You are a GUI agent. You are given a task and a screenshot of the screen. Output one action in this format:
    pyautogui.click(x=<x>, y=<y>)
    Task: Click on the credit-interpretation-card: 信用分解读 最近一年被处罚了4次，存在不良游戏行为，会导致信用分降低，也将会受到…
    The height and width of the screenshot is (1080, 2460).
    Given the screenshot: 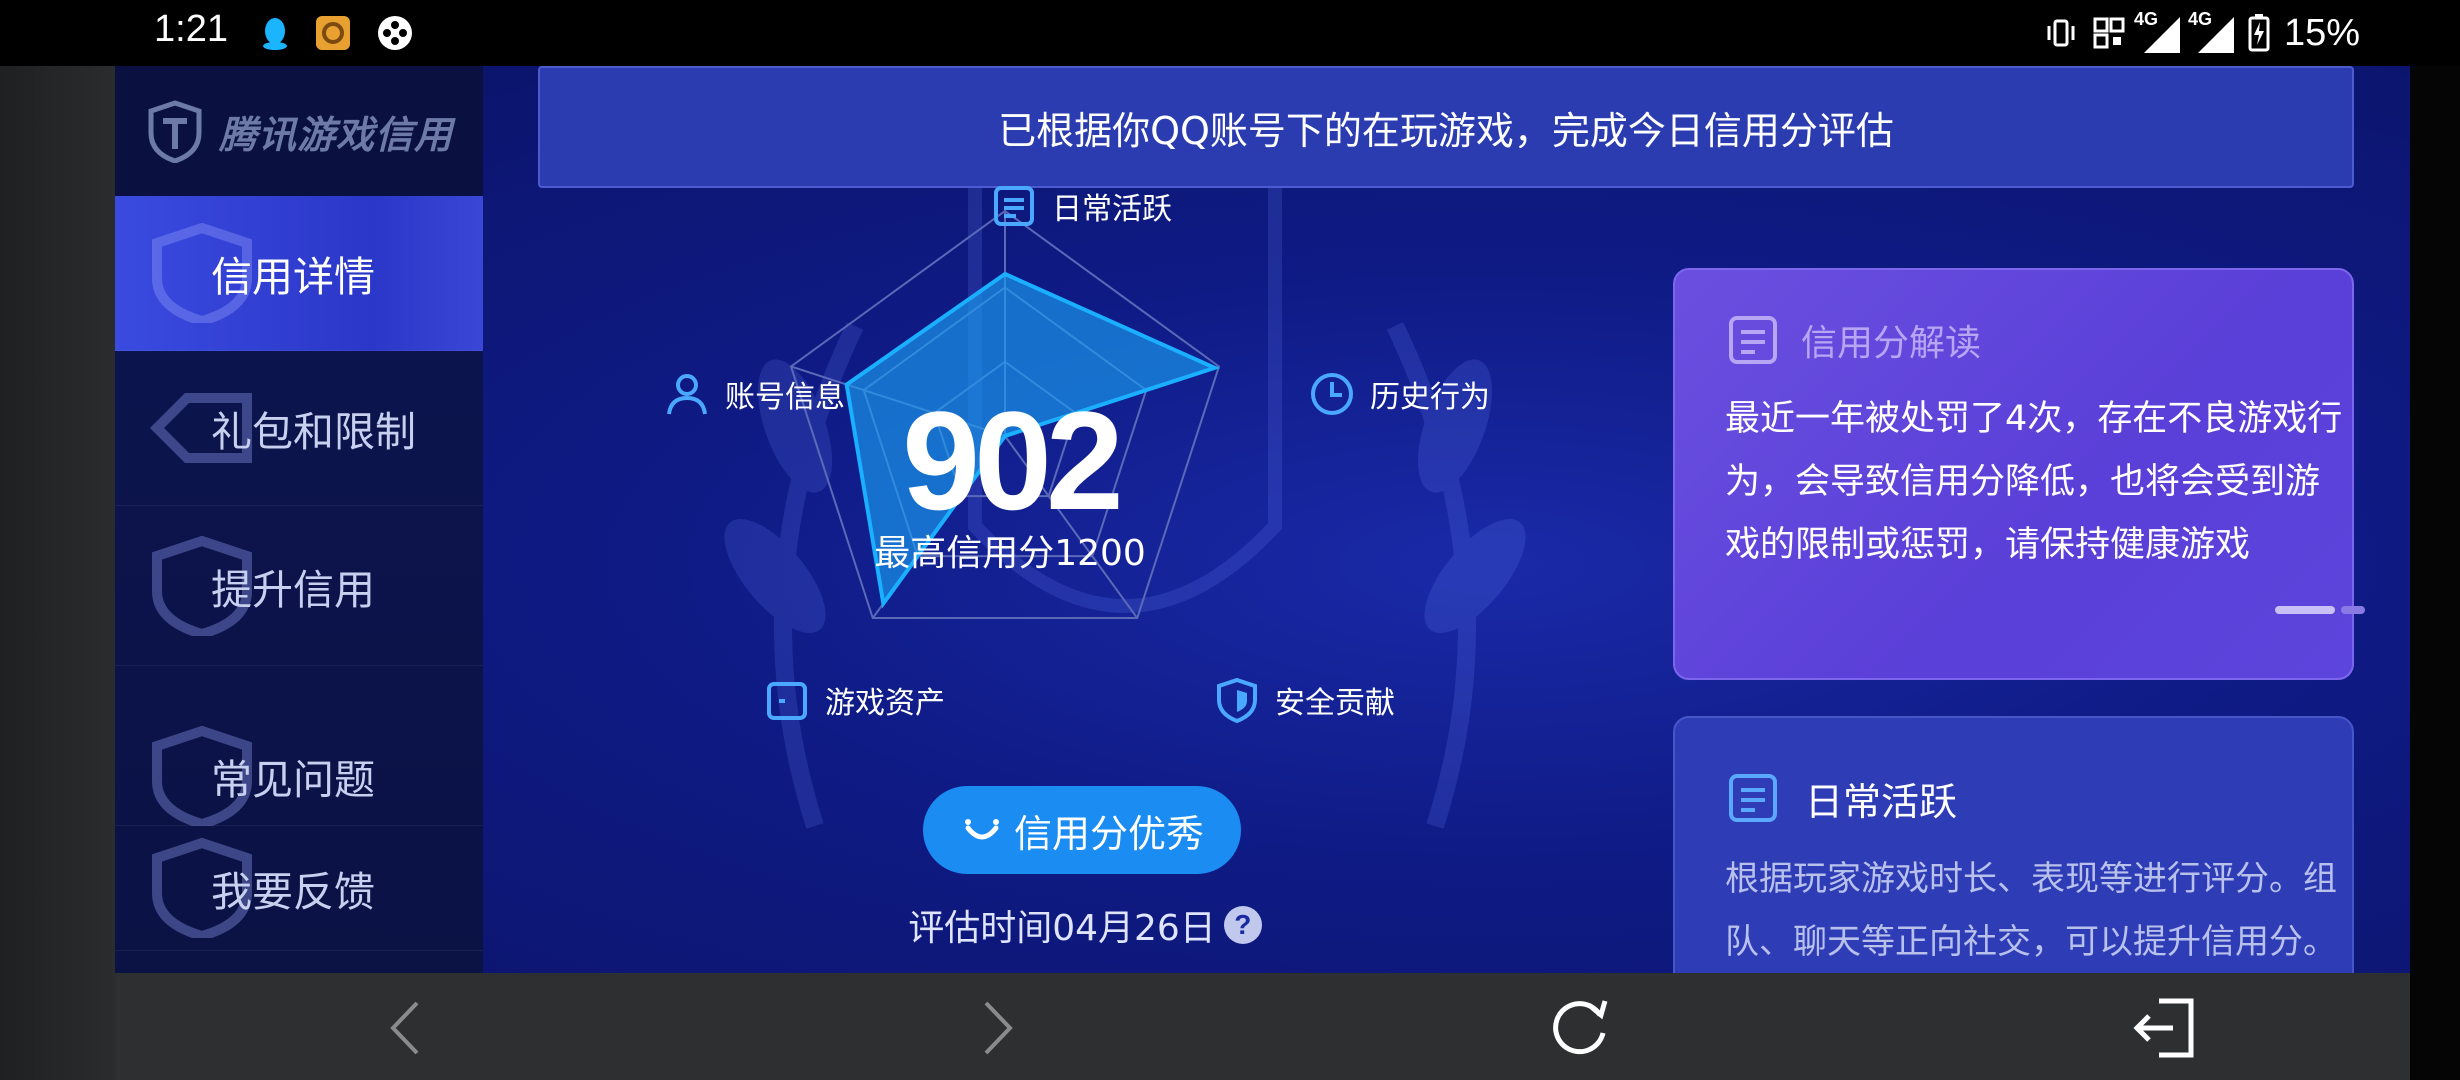 What is the action you would take?
    pyautogui.click(x=2019, y=474)
    